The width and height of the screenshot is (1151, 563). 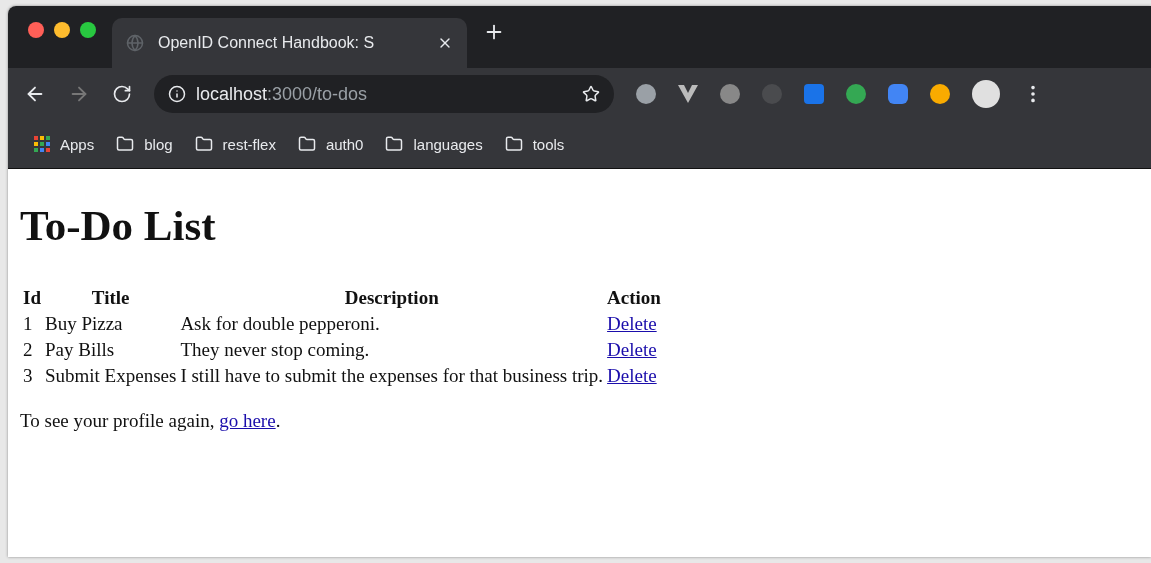 I want to click on go-here-link: go here, so click(x=247, y=420).